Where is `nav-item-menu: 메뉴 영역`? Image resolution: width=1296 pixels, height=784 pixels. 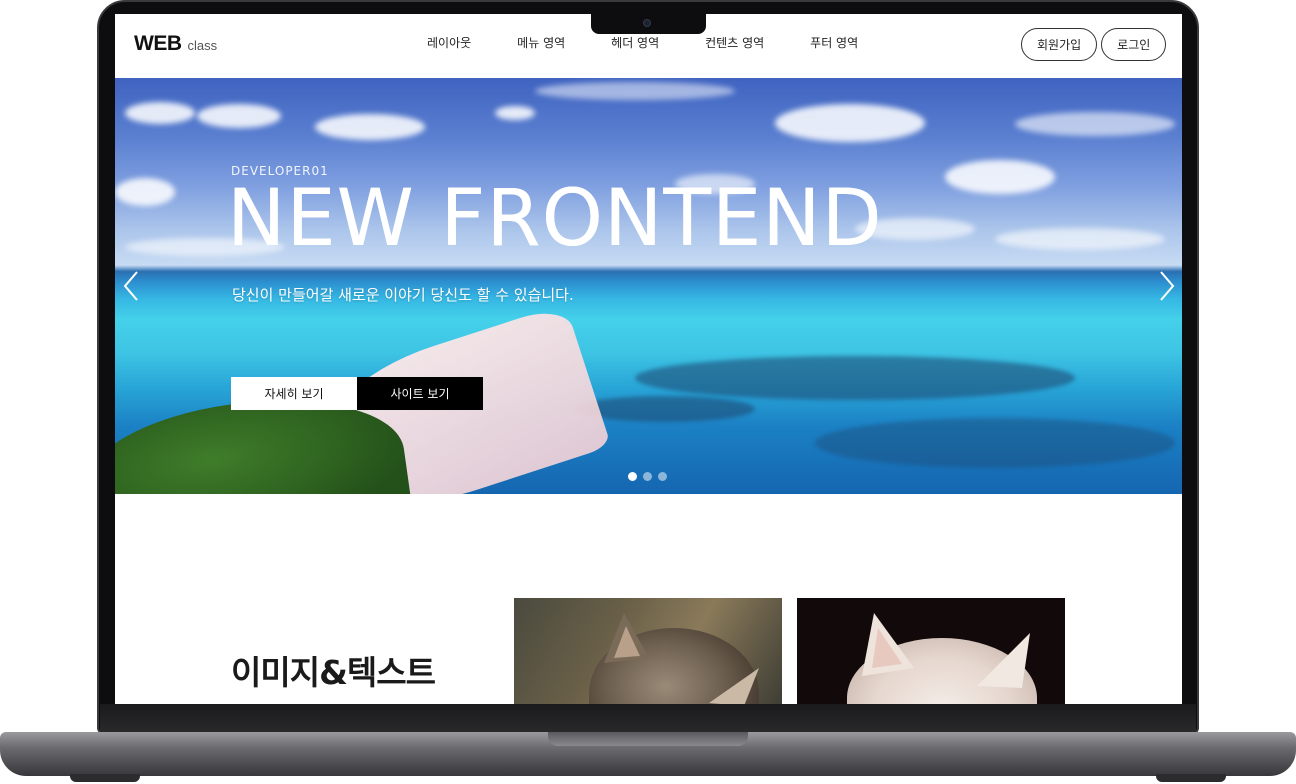
nav-item-menu: 메뉴 영역 is located at coordinates (541, 42).